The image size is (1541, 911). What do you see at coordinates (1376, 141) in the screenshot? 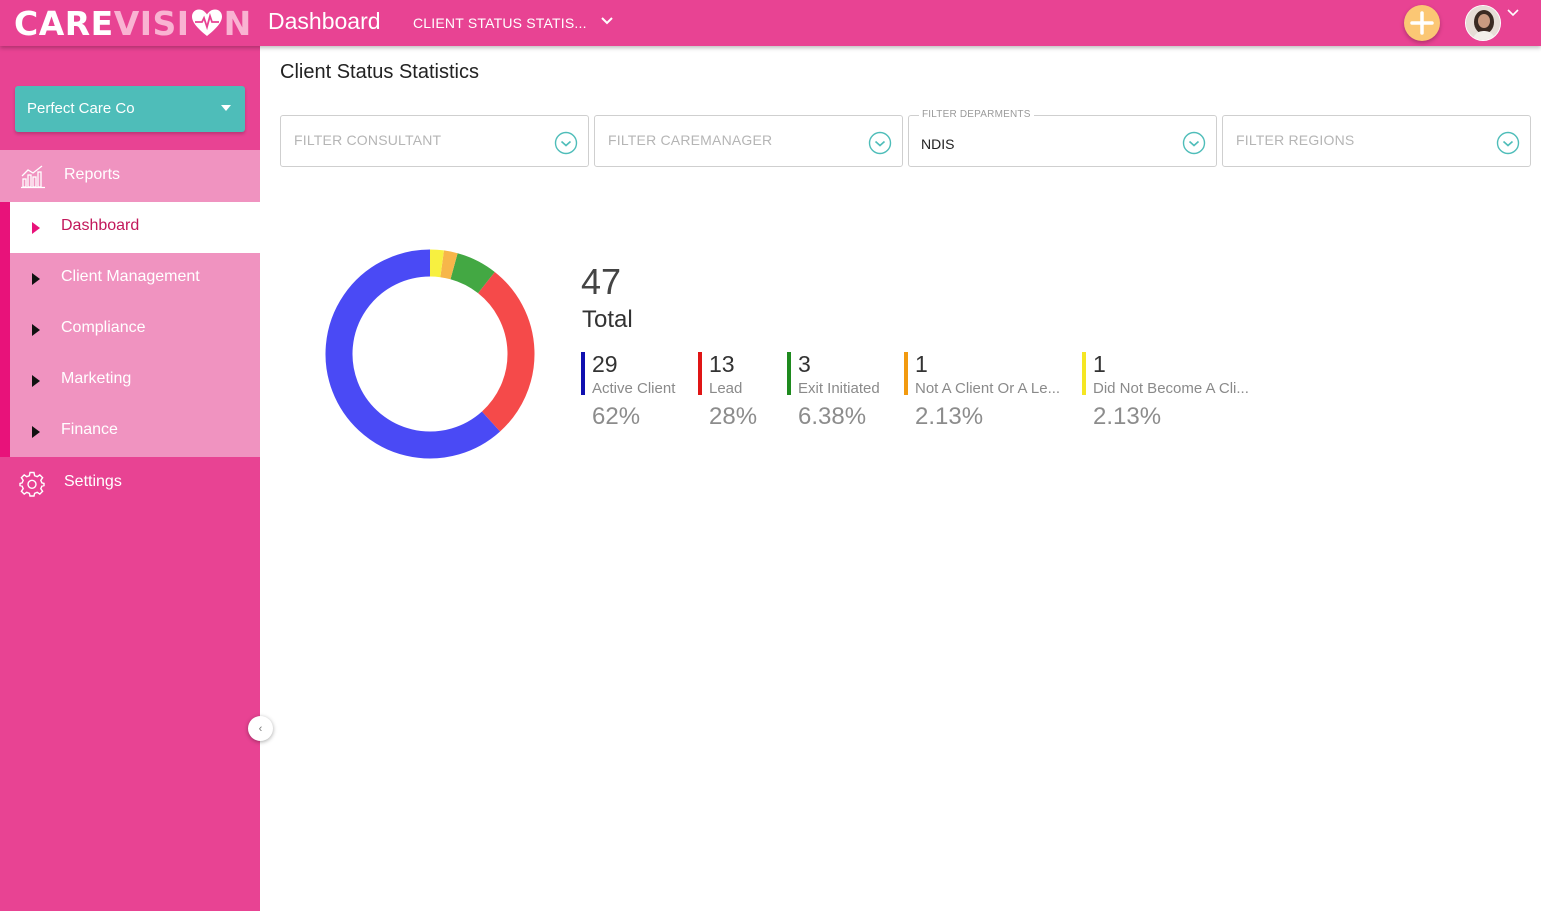
I see `filter-regions-select: FILTER REGIONS` at bounding box center [1376, 141].